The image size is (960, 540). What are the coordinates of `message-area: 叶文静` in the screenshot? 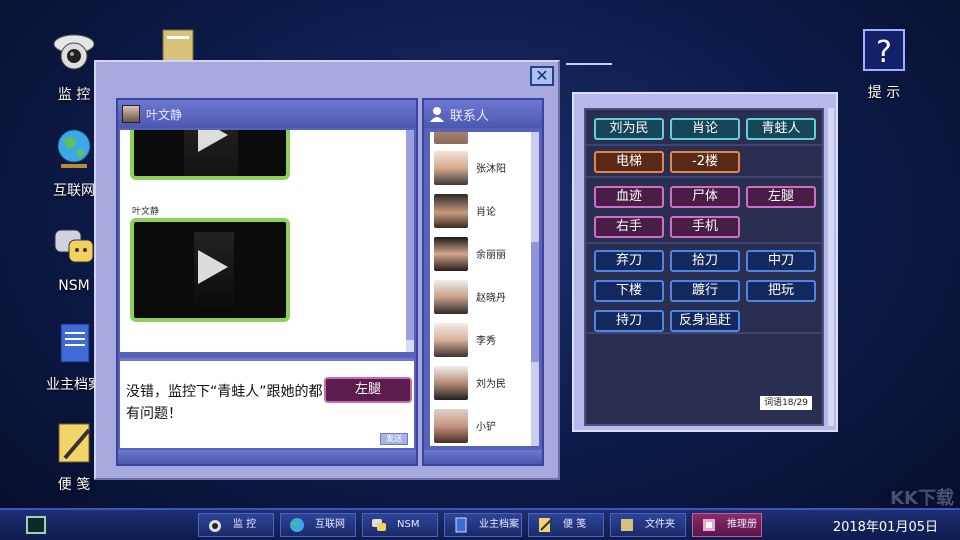 It's located at (267, 241).